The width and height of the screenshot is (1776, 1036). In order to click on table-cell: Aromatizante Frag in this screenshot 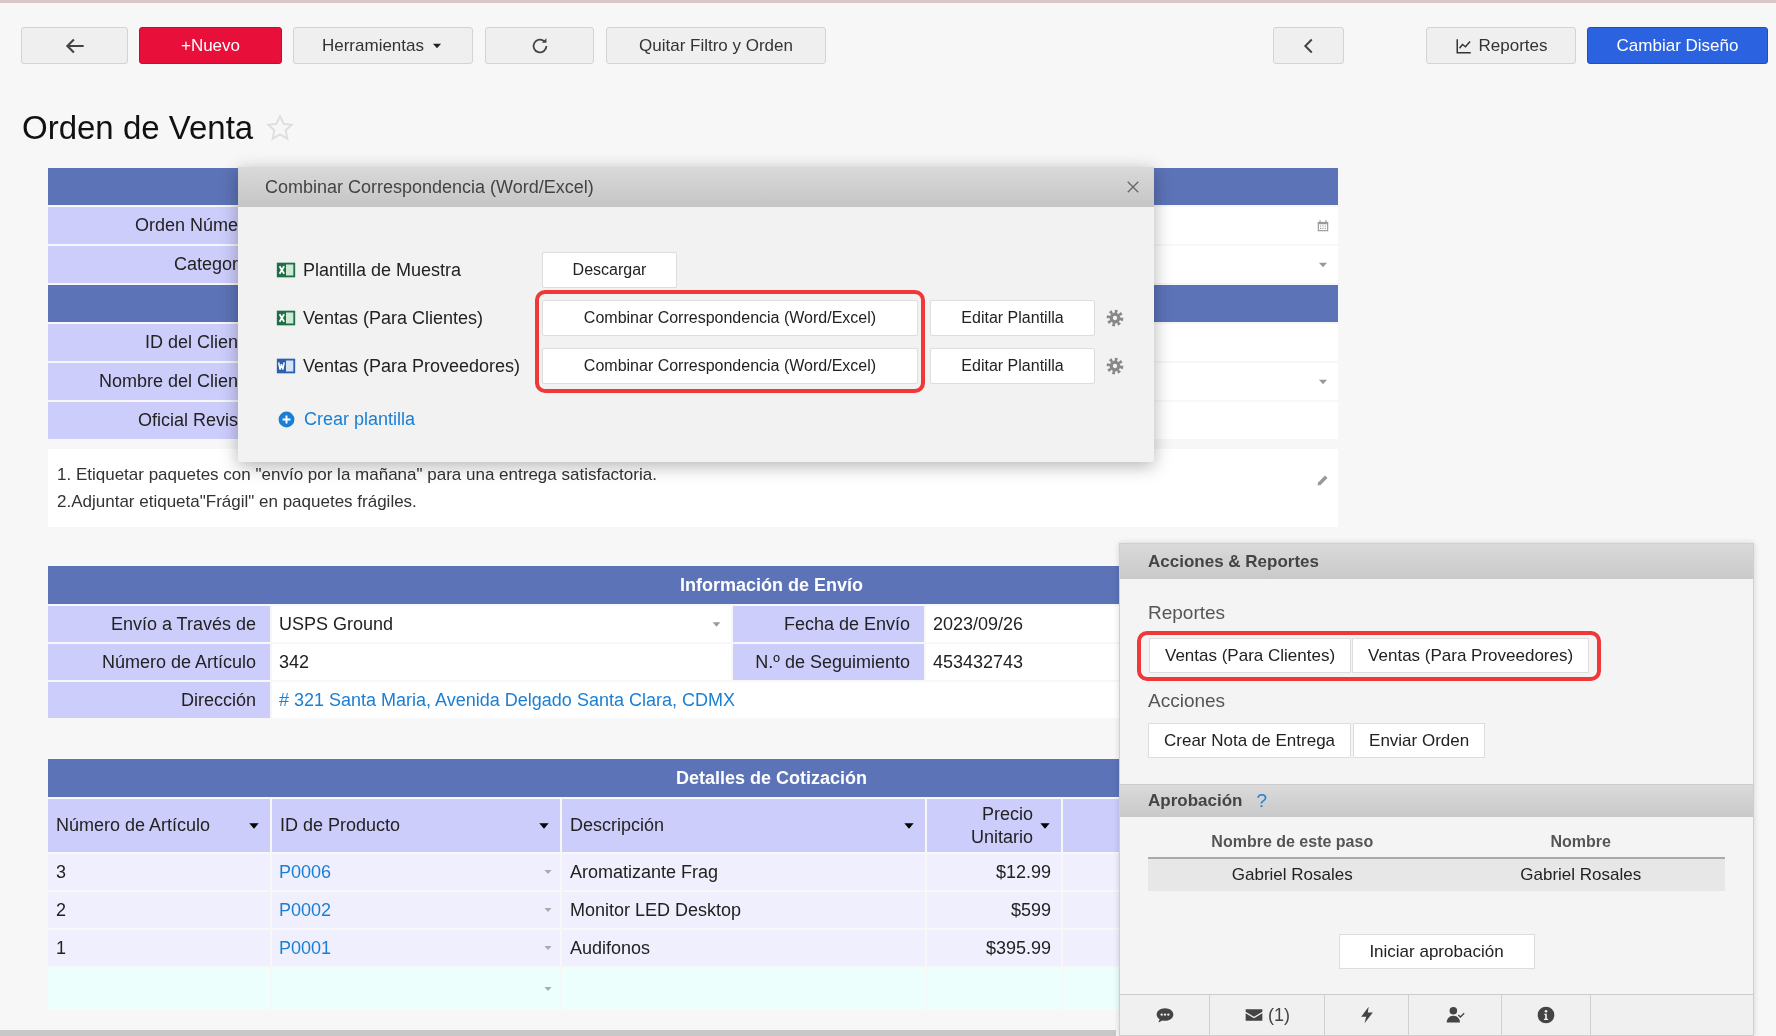, I will do `click(743, 872)`.